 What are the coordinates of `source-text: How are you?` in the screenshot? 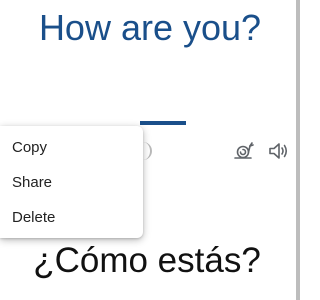 It's located at (150, 28).